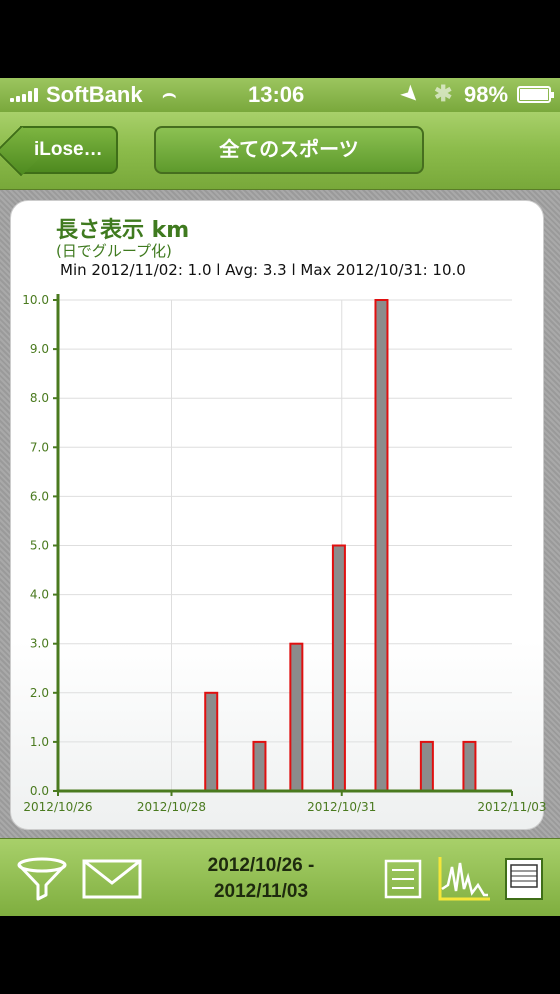 This screenshot has height=994, width=560. I want to click on y-tick-label: 0.0, so click(39, 791).